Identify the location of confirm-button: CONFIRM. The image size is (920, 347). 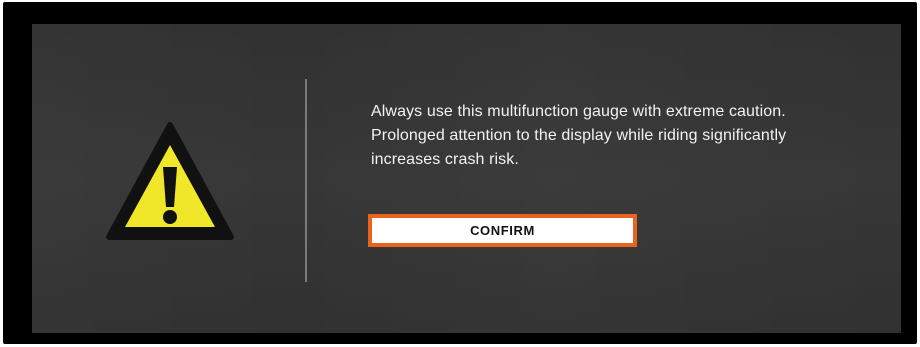
(502, 230).